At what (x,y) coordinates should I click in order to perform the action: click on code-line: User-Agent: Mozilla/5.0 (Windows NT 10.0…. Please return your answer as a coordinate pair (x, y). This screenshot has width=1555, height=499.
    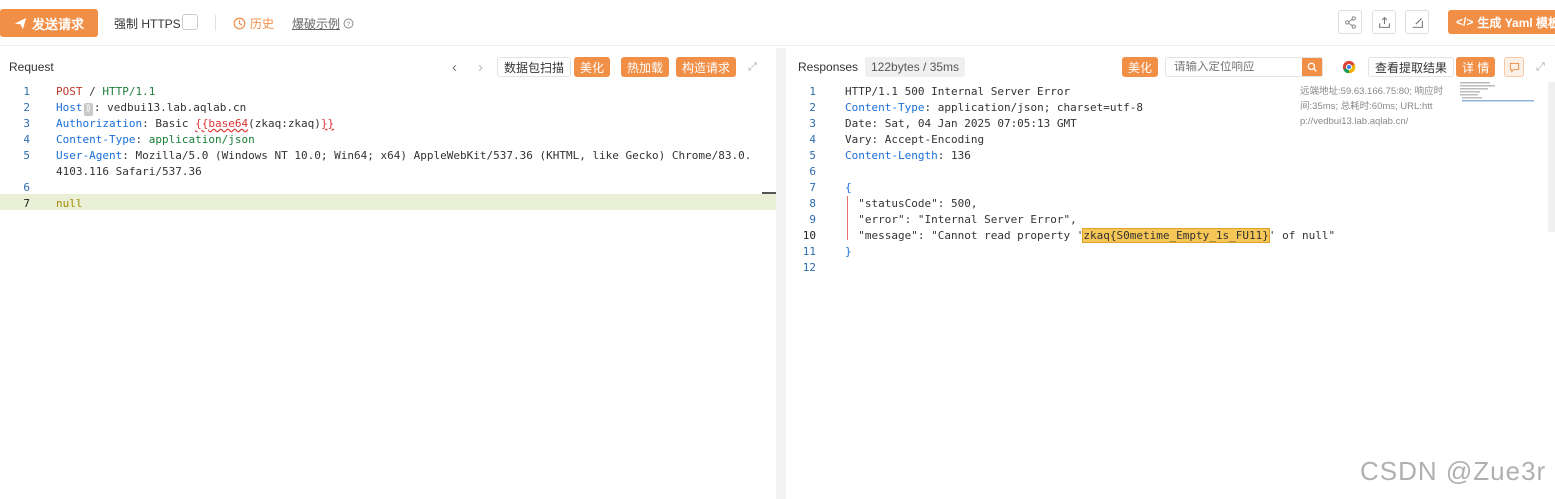
    Looking at the image, I should click on (403, 156).